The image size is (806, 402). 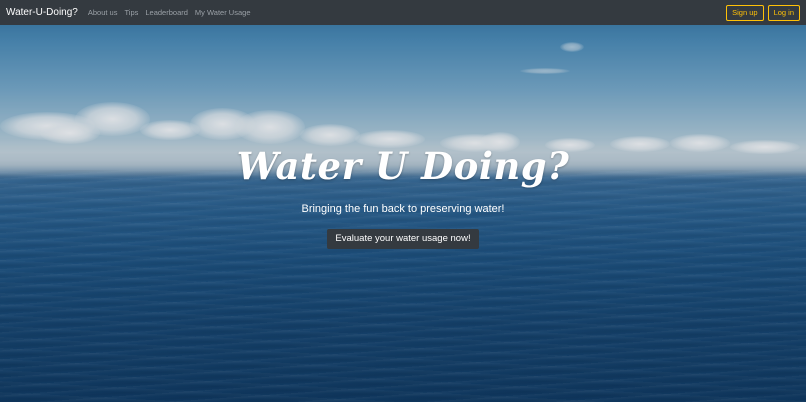 I want to click on nav-link-leaderboard: Leaderboard, so click(x=166, y=12).